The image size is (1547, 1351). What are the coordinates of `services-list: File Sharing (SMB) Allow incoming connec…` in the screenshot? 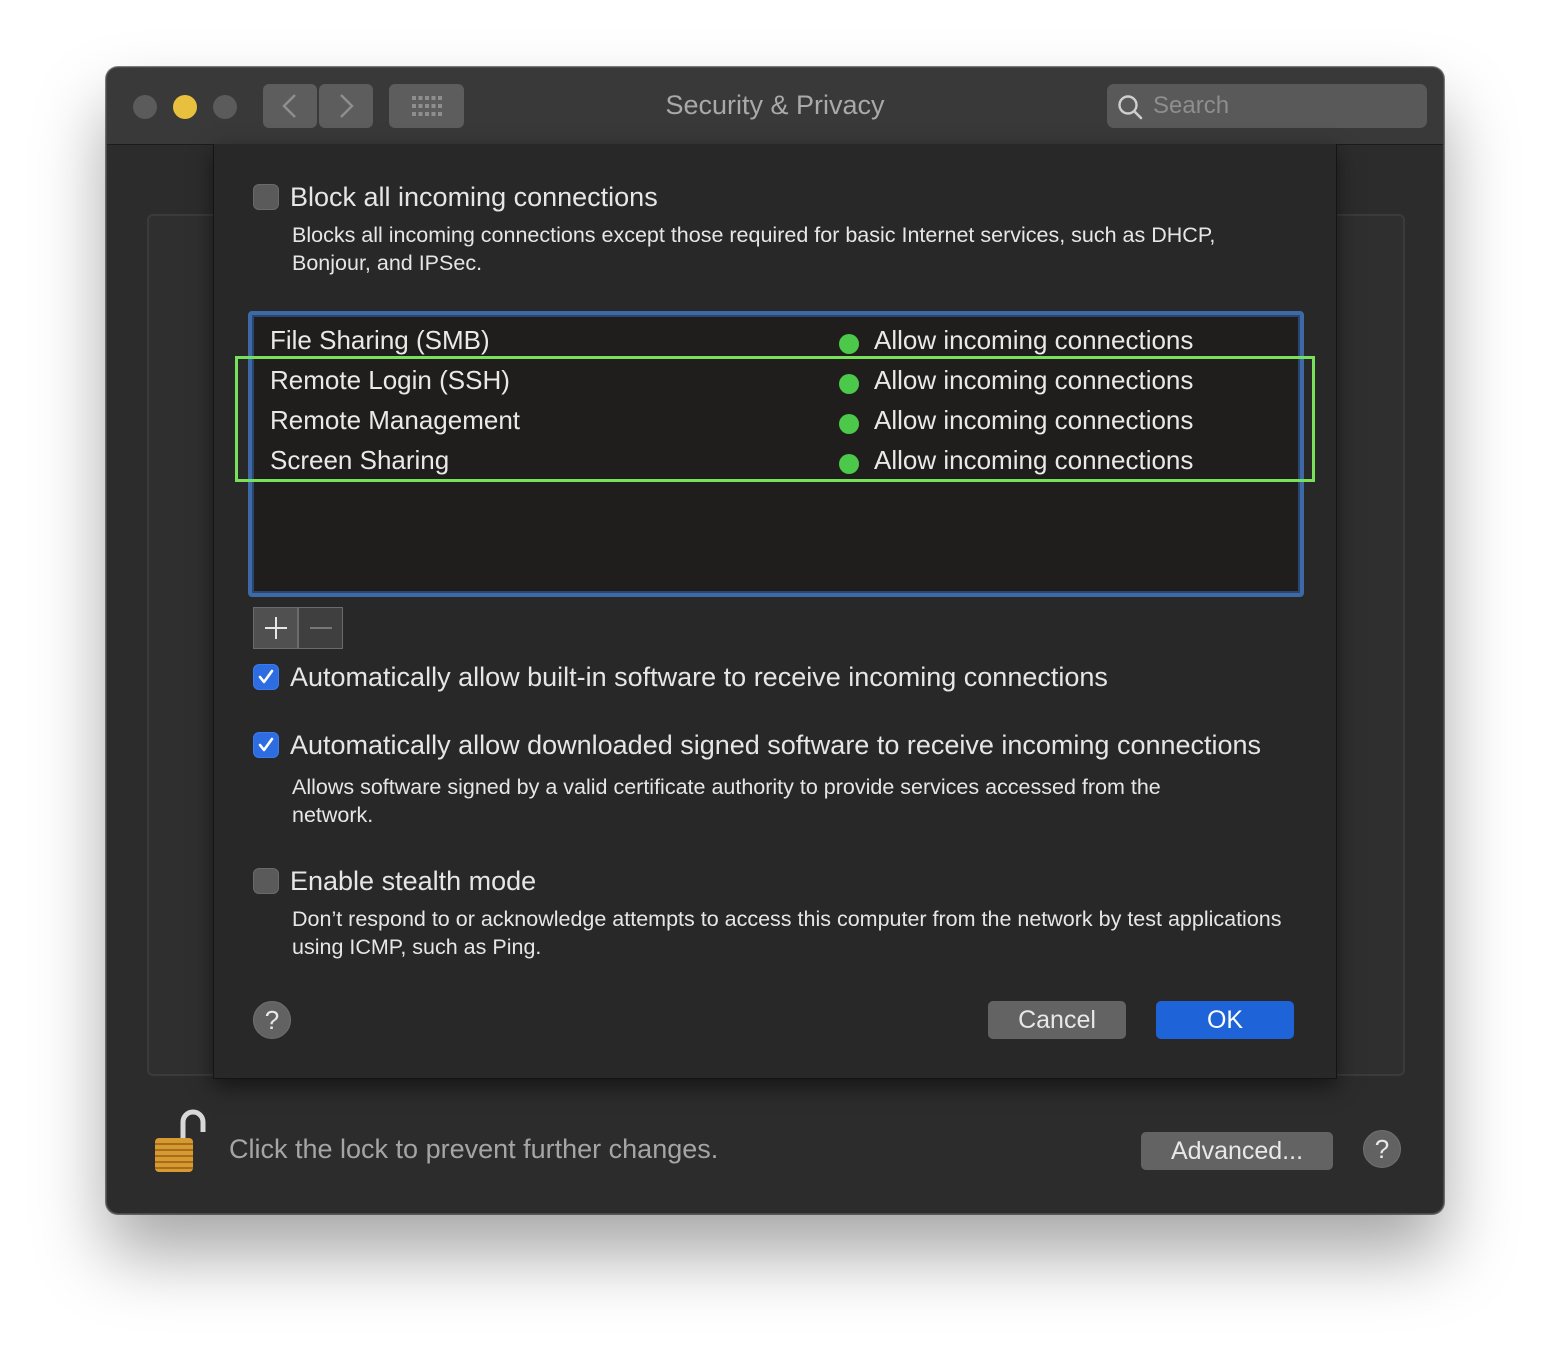 It's located at (776, 454).